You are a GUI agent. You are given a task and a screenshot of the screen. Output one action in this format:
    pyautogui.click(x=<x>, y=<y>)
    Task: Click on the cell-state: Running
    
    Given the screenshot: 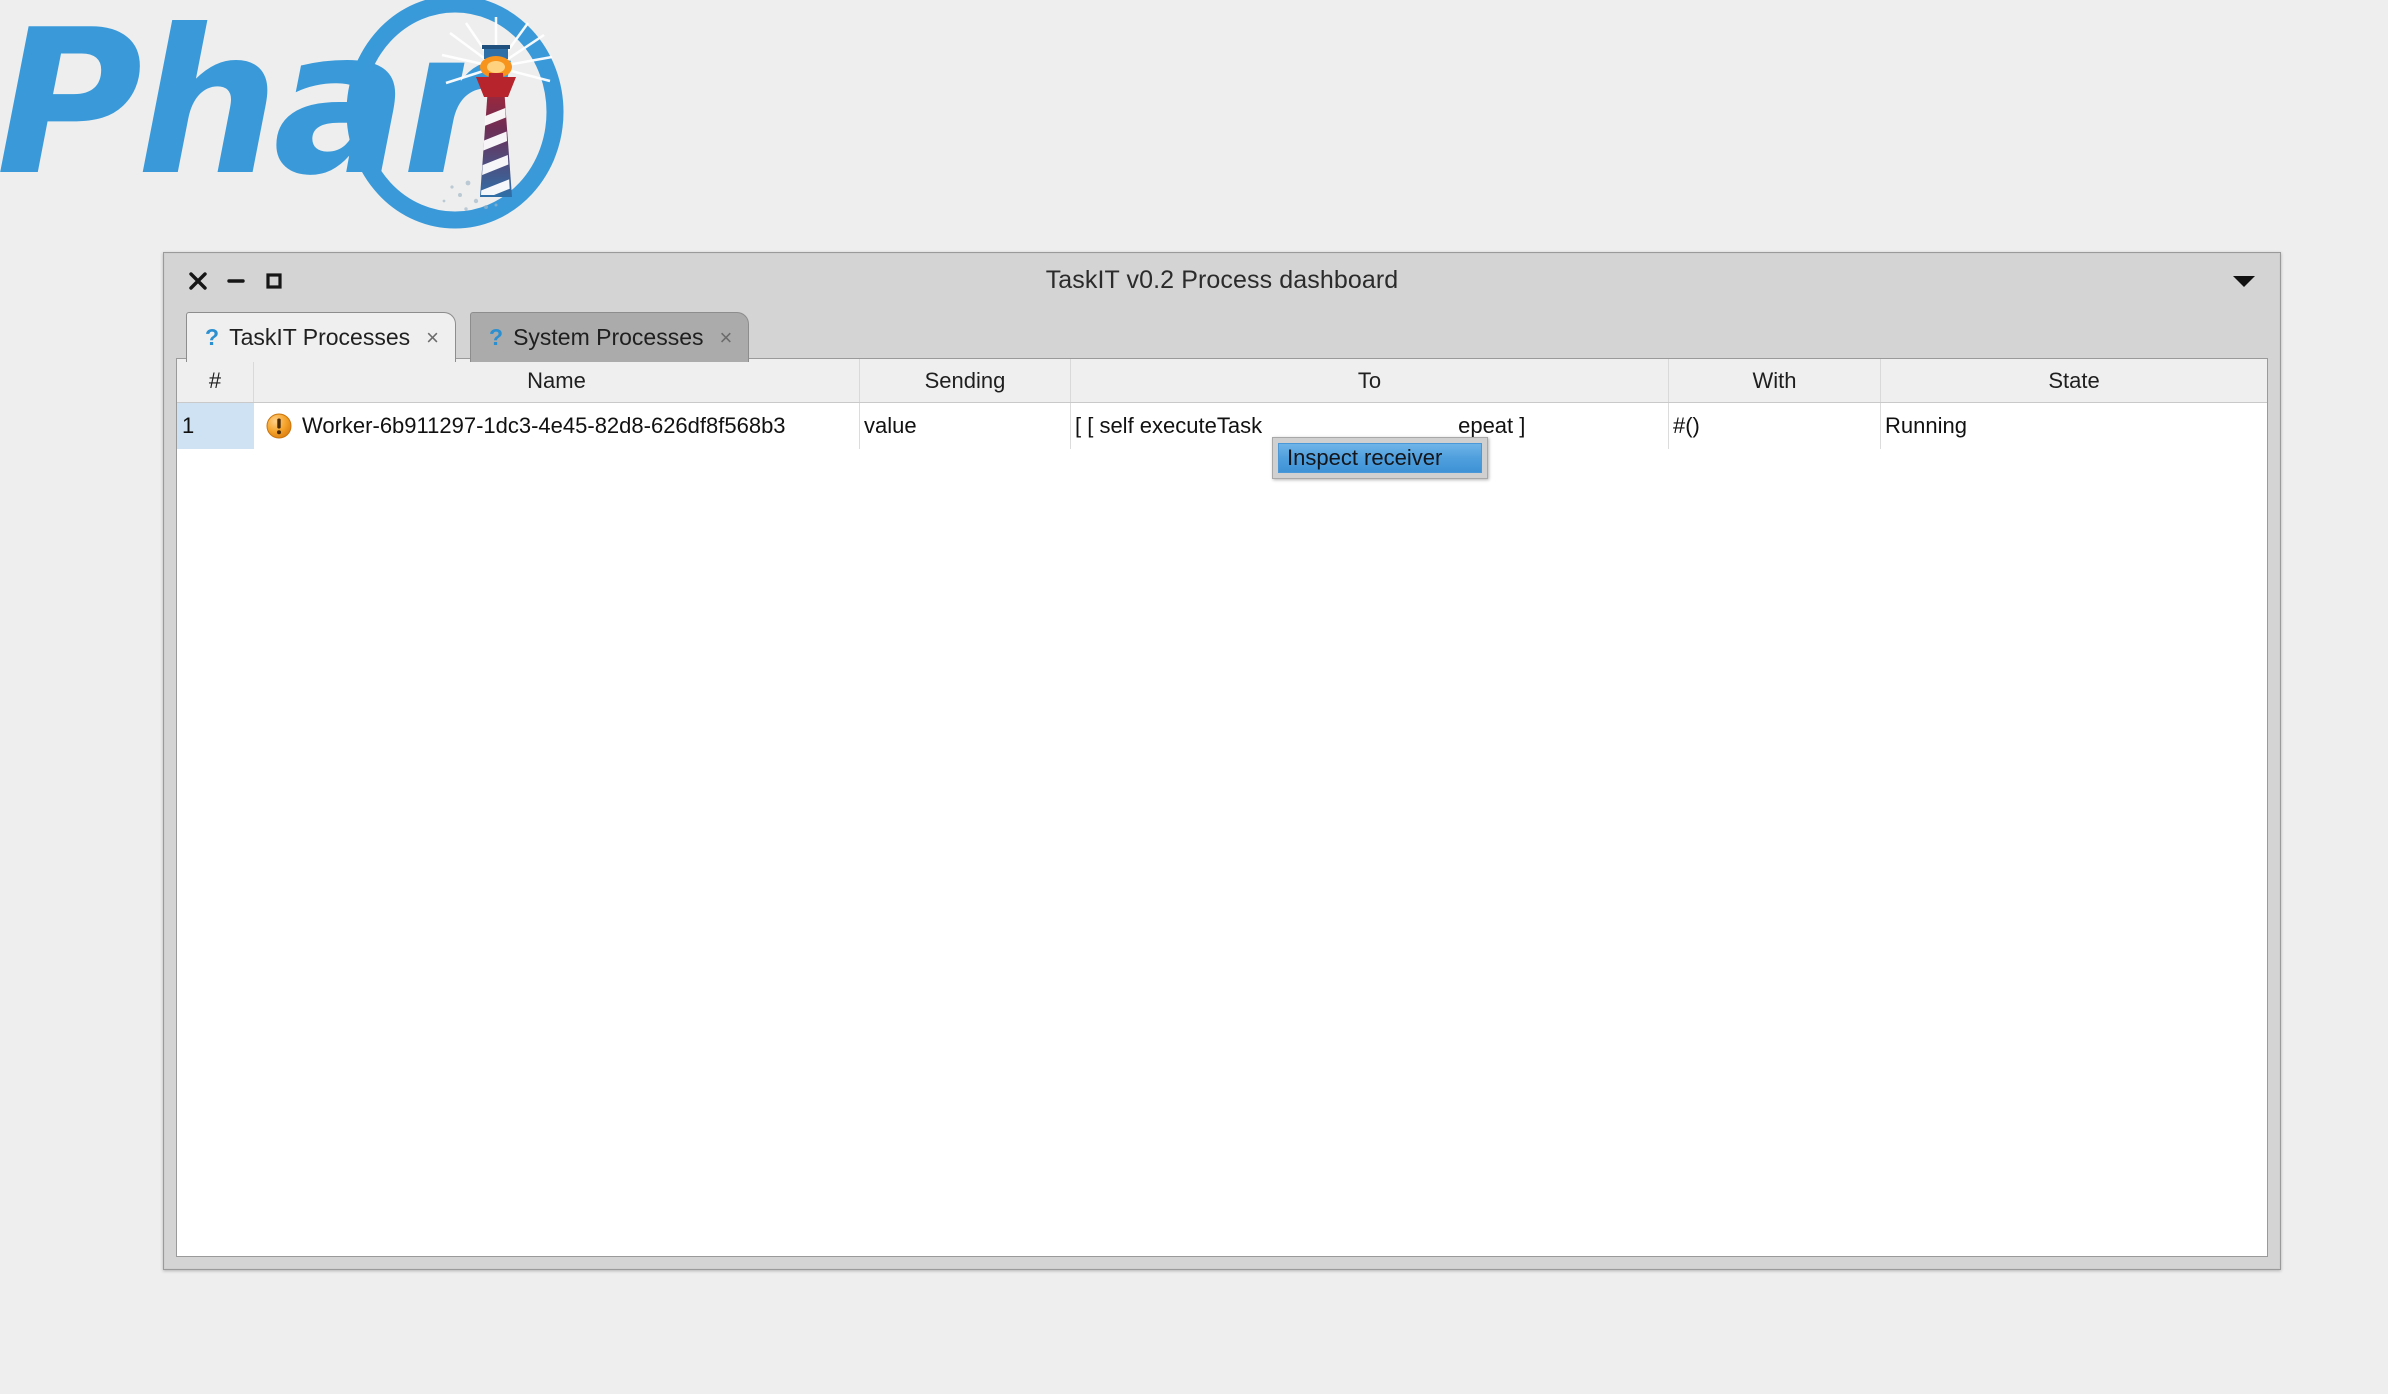 What is the action you would take?
    pyautogui.click(x=1926, y=425)
    